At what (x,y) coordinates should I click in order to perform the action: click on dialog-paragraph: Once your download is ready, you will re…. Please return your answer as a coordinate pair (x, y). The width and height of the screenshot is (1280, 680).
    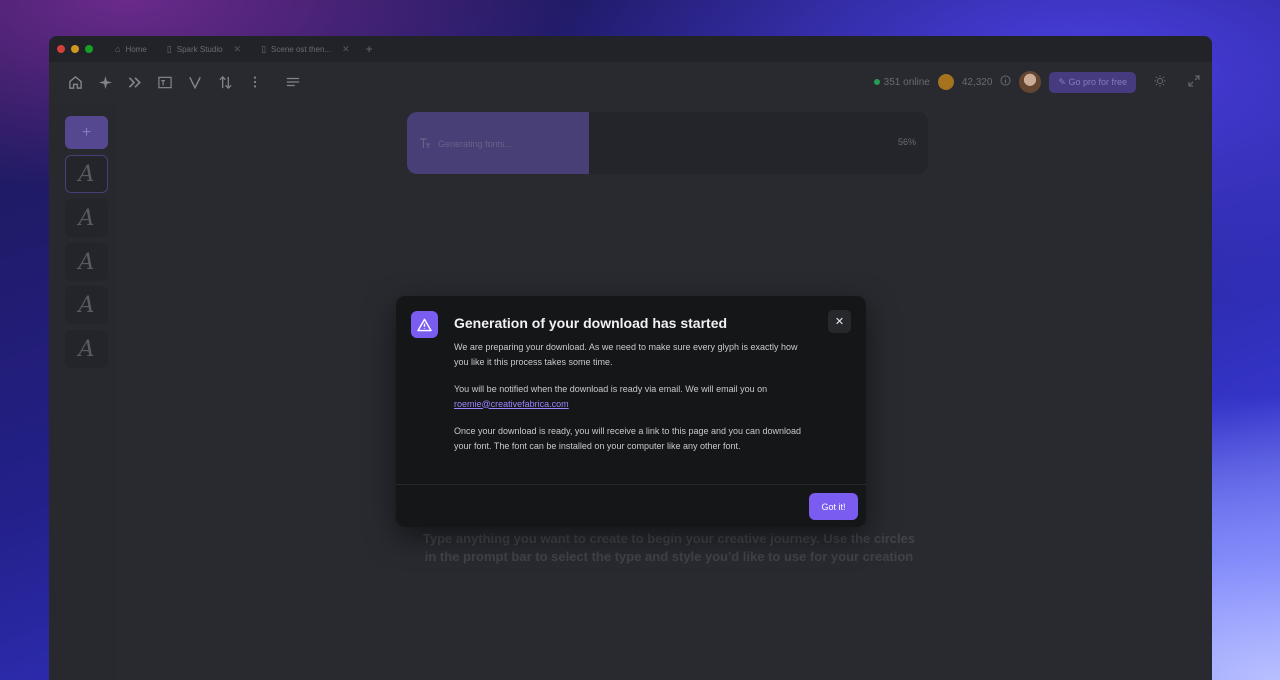
    Looking at the image, I should click on (628, 438).